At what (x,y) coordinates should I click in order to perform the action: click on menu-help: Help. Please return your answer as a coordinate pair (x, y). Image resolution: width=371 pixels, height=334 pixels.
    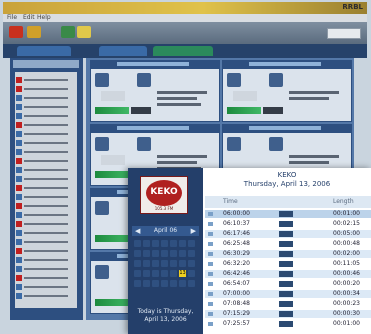
    Looking at the image, I should click on (44, 17).